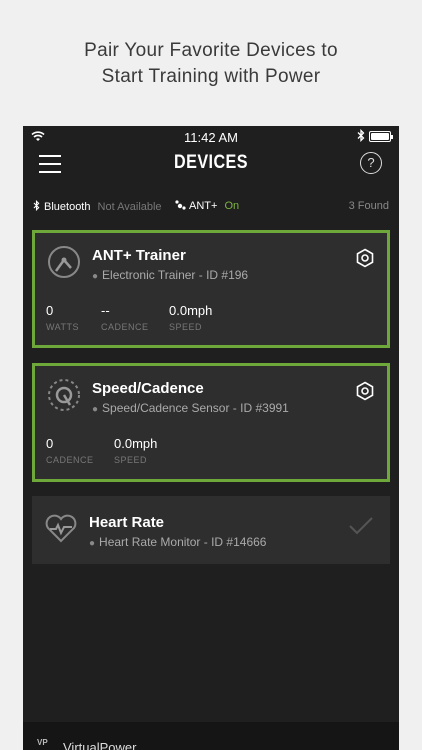 The height and width of the screenshot is (750, 422). I want to click on heart-rate-icon, so click(61, 528).